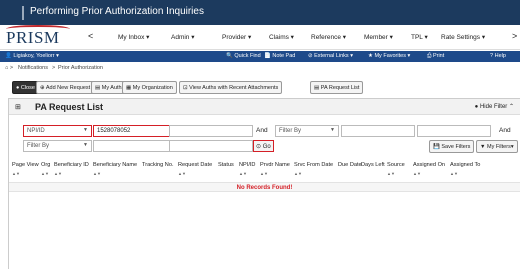 The width and height of the screenshot is (520, 269). Describe the element at coordinates (373, 165) in the screenshot. I see `col-days-left: Days Left` at that location.